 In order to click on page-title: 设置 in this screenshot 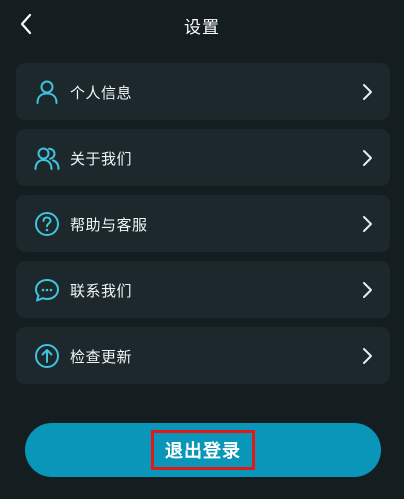, I will do `click(202, 28)`.